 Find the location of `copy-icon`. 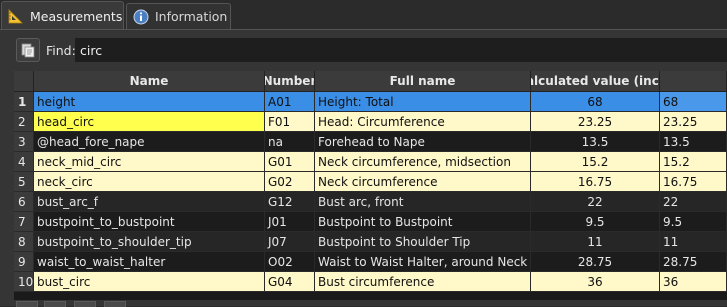

copy-icon is located at coordinates (28, 50).